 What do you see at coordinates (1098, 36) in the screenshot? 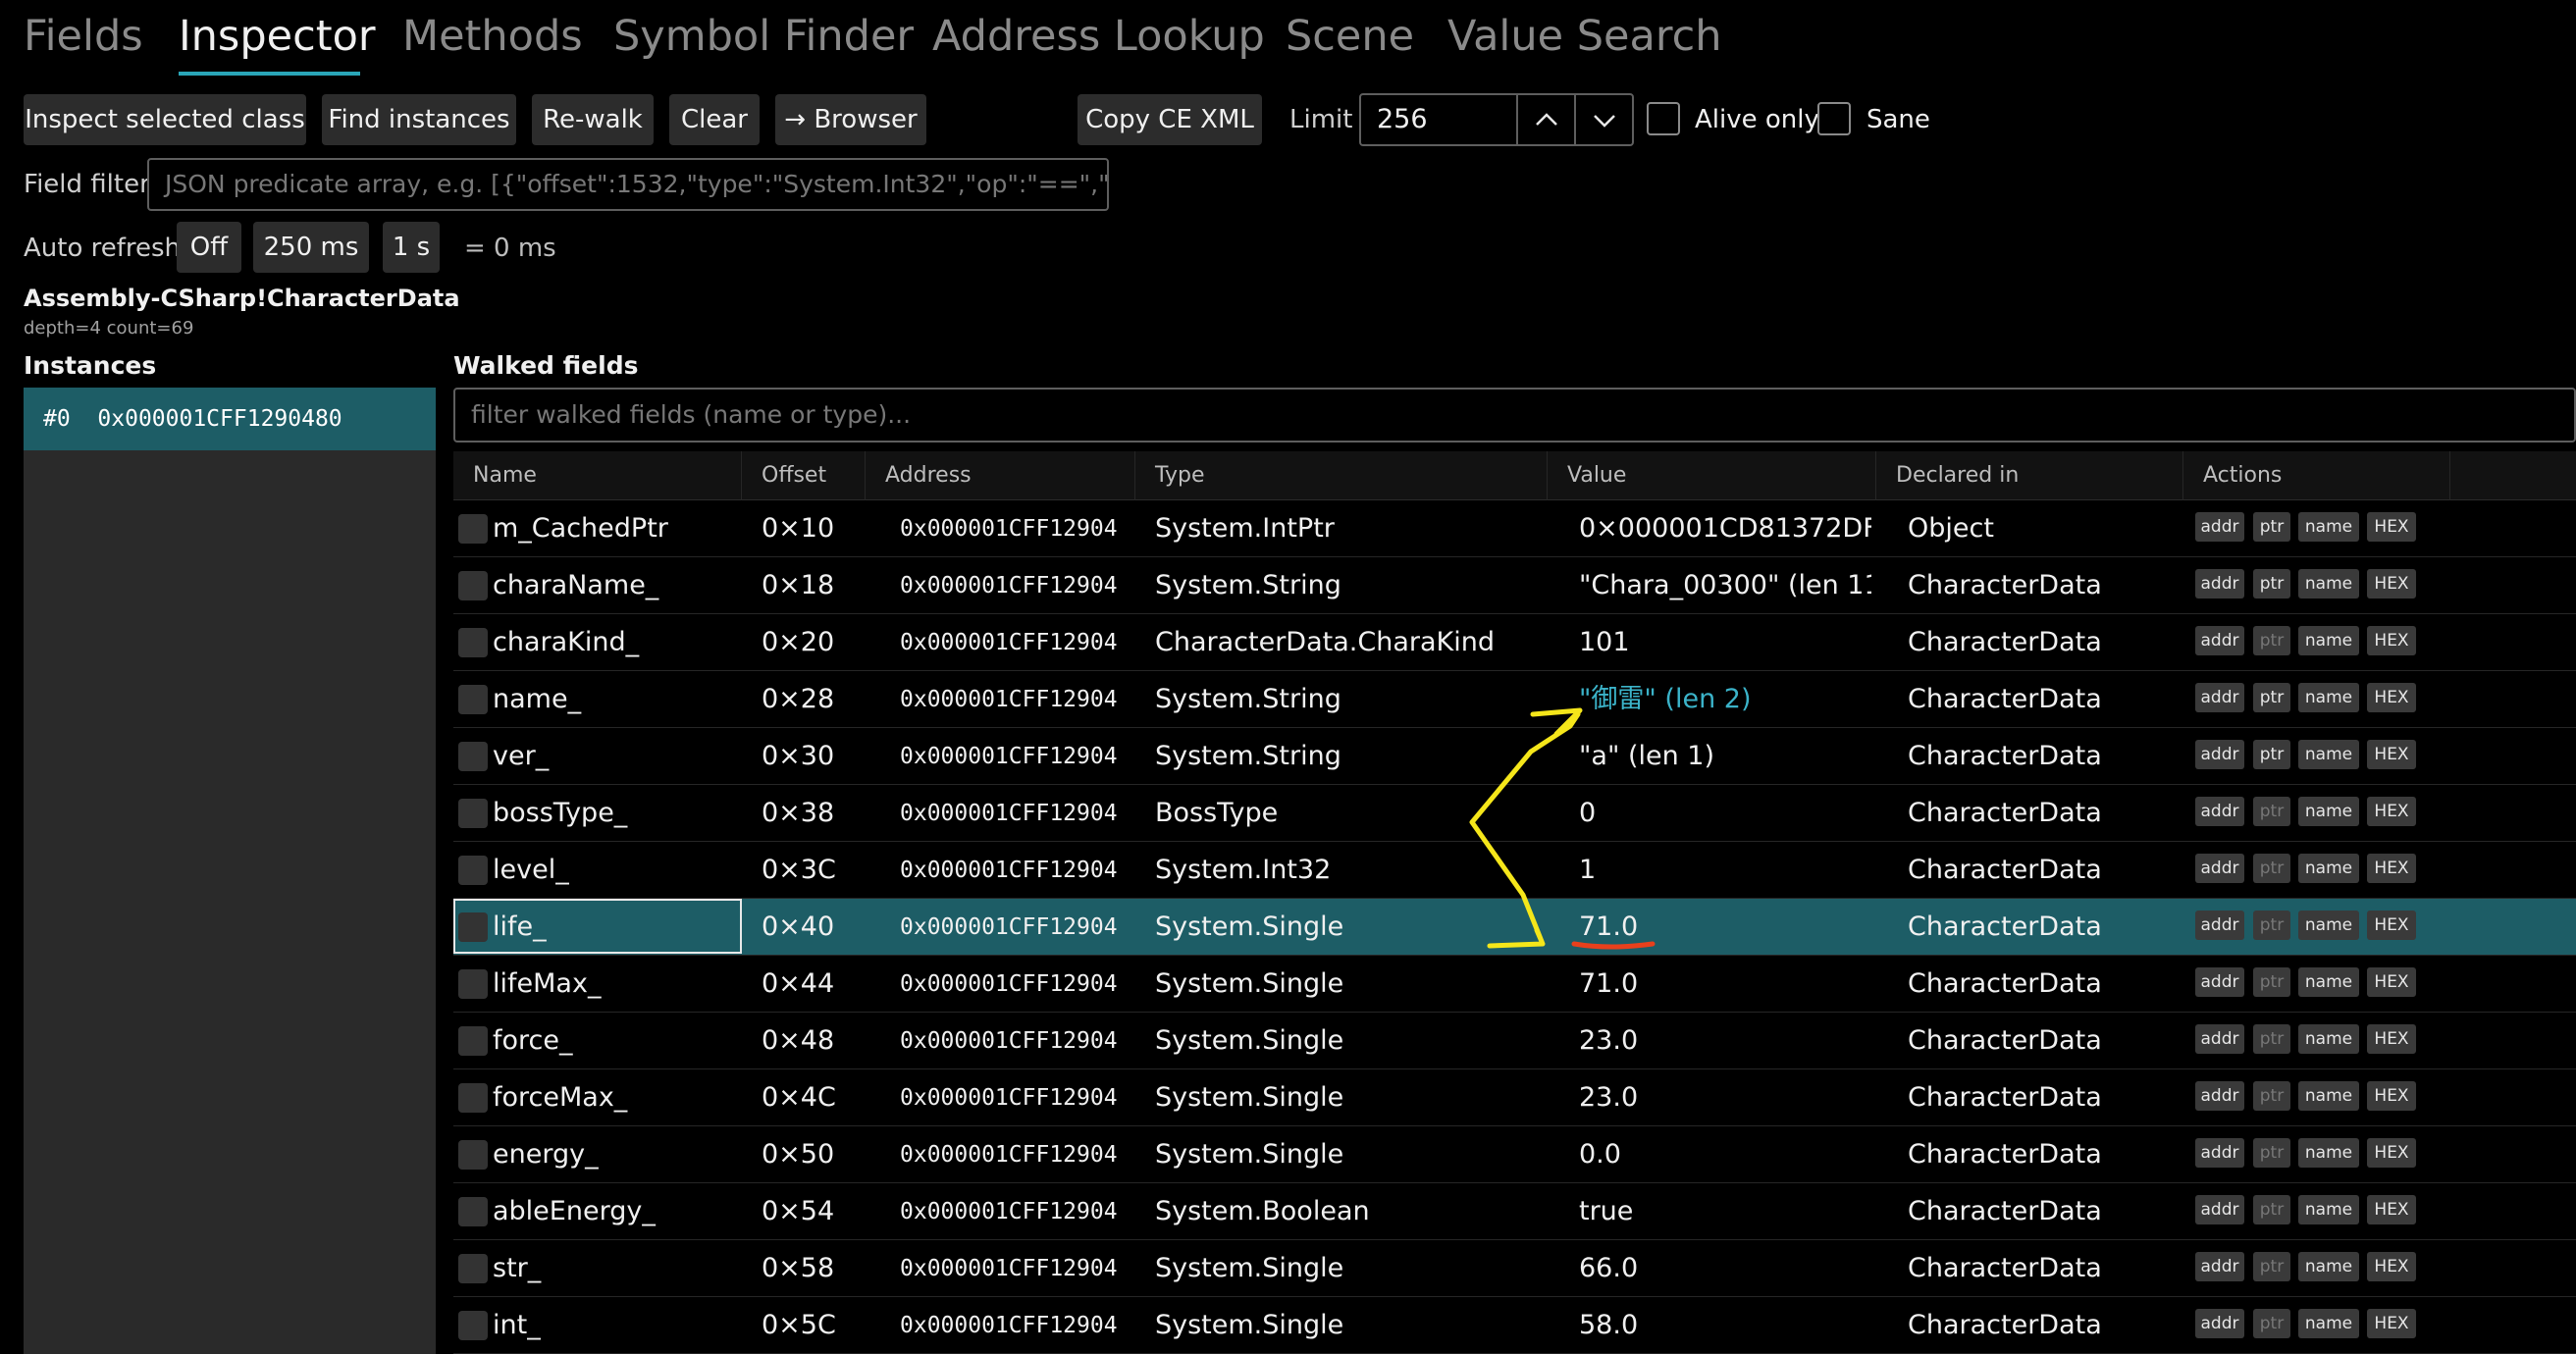
I see `tab-address-lookup: Address Lookup` at bounding box center [1098, 36].